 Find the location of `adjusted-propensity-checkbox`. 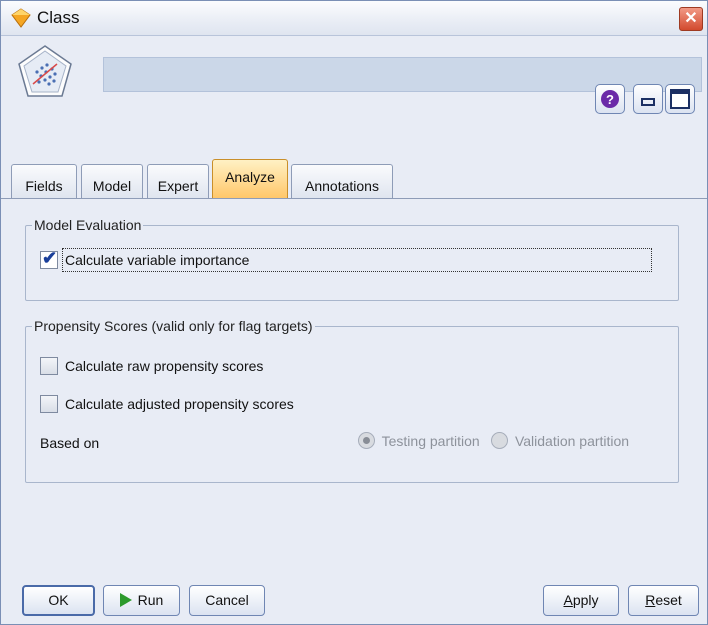

adjusted-propensity-checkbox is located at coordinates (49, 404).